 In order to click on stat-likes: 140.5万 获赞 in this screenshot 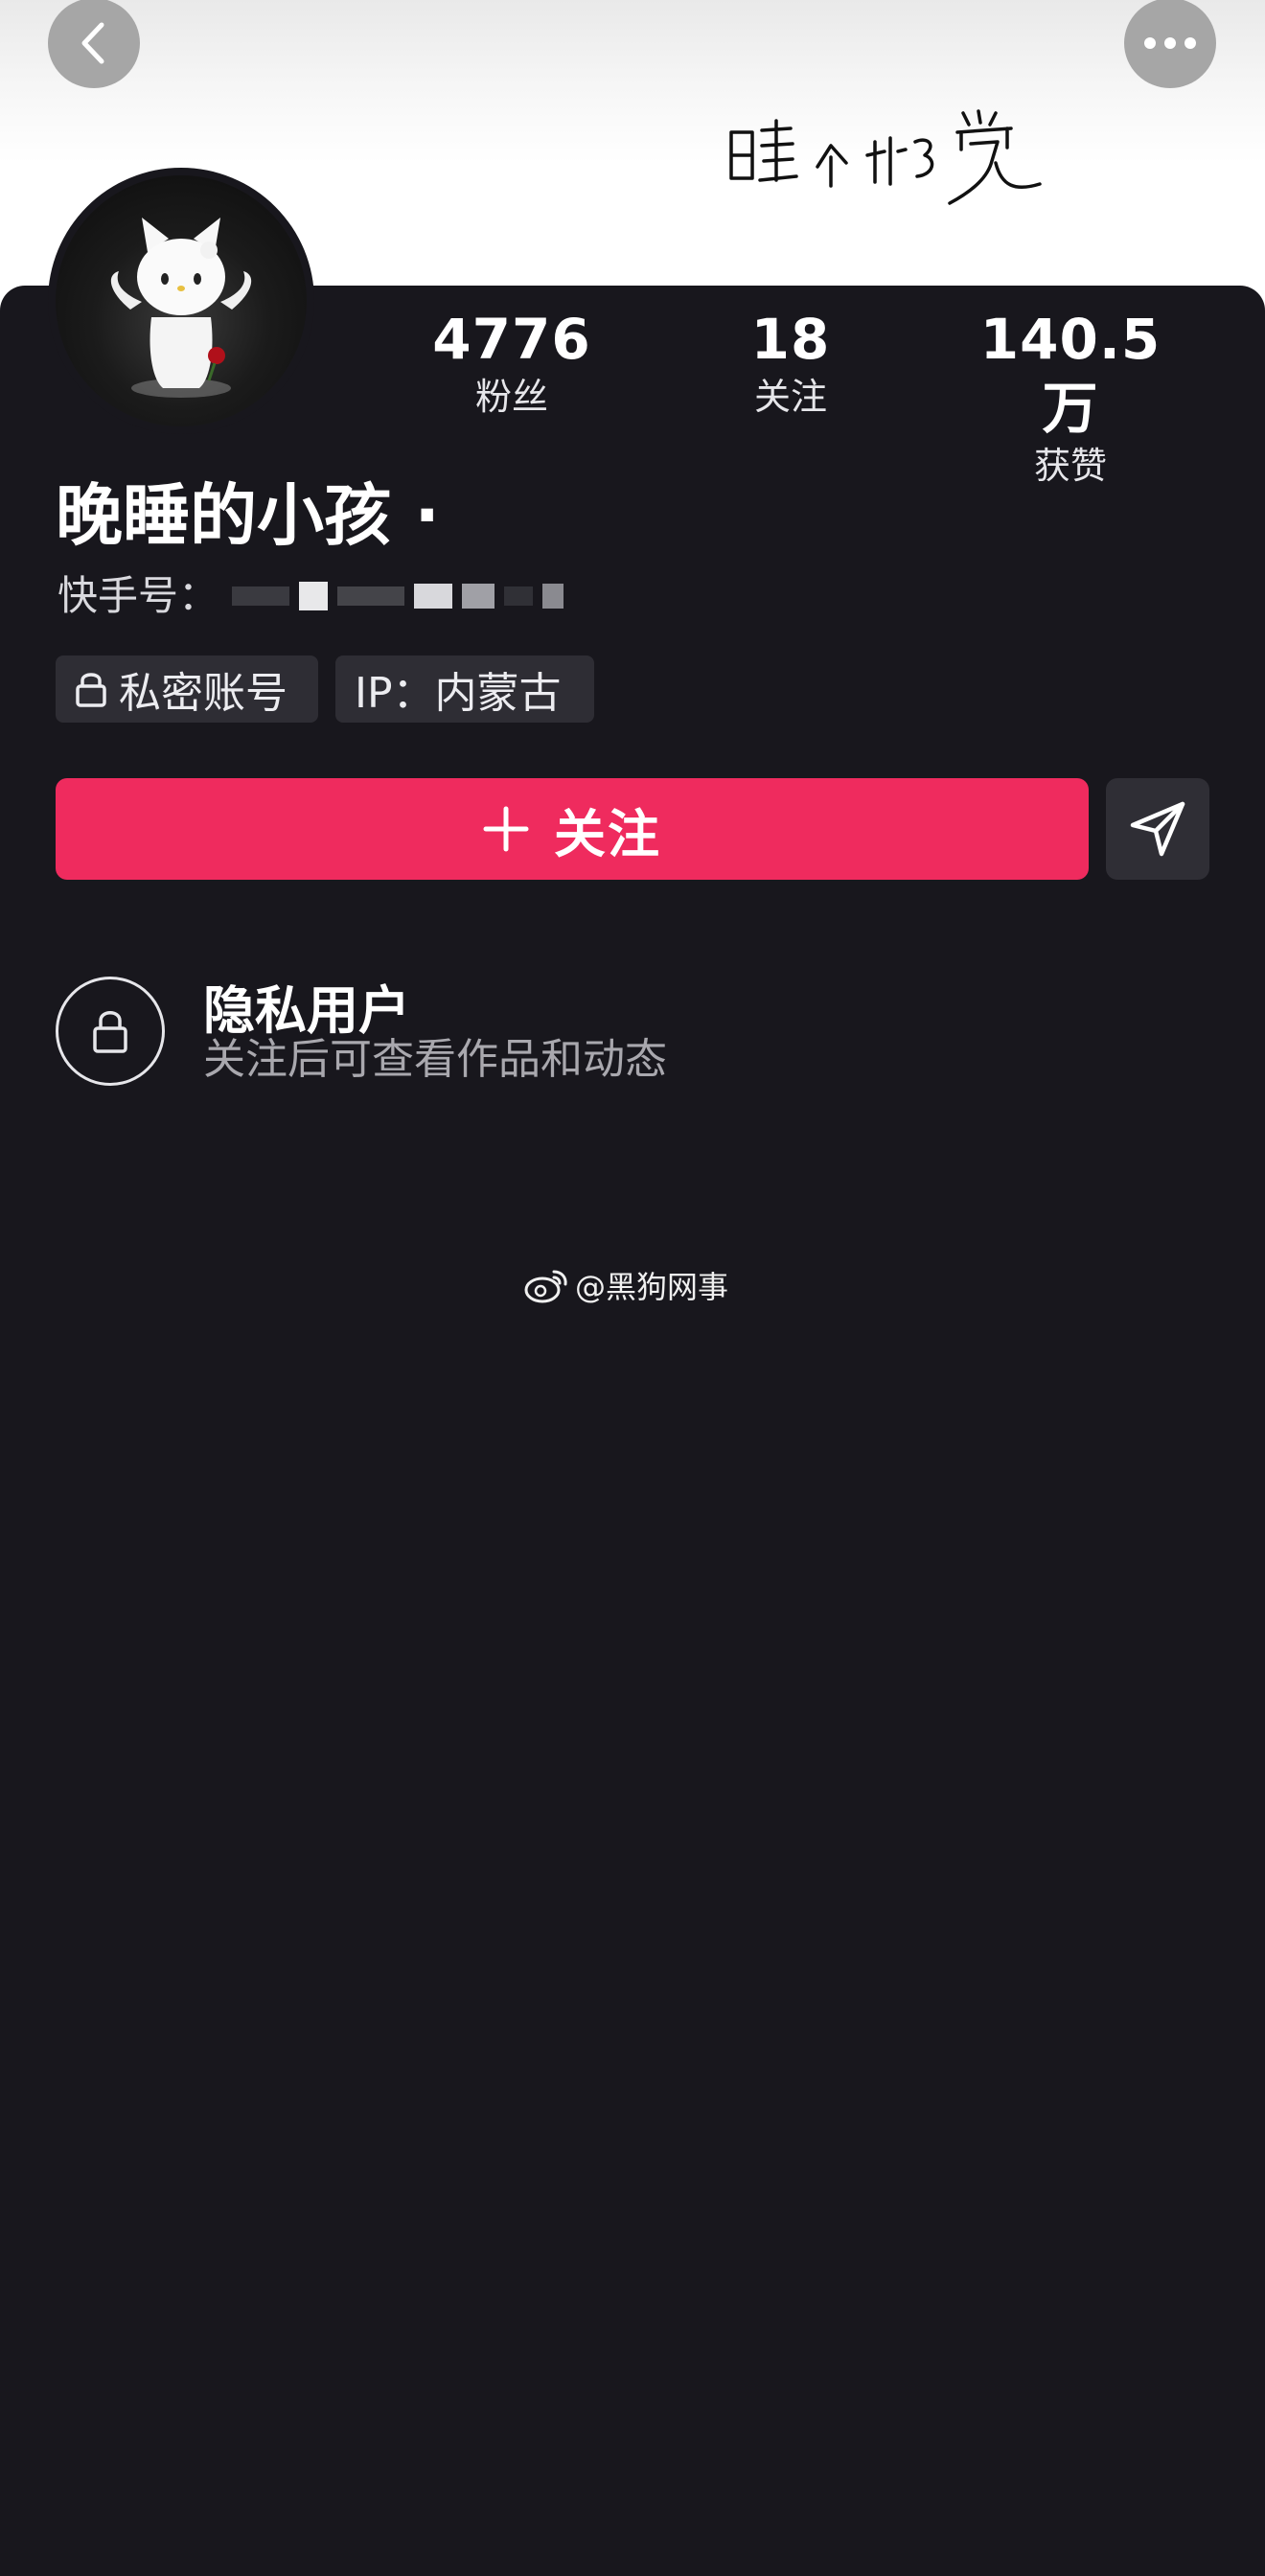, I will do `click(1070, 397)`.